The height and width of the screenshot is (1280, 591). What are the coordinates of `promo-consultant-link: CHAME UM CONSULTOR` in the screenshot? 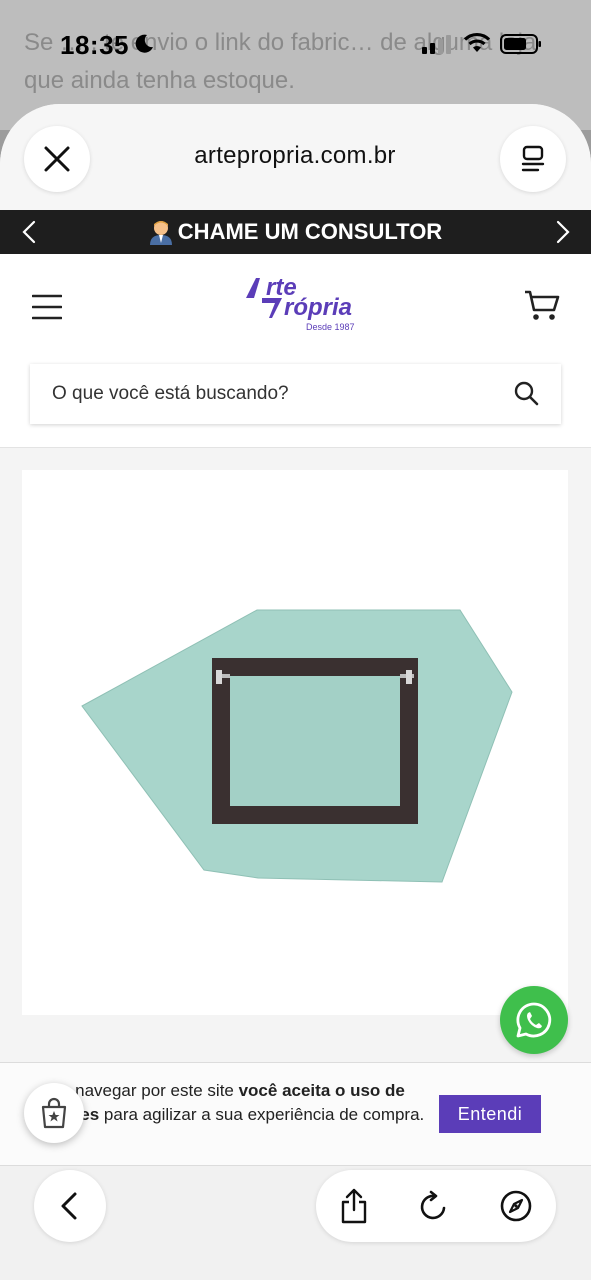 It's located at (295, 232).